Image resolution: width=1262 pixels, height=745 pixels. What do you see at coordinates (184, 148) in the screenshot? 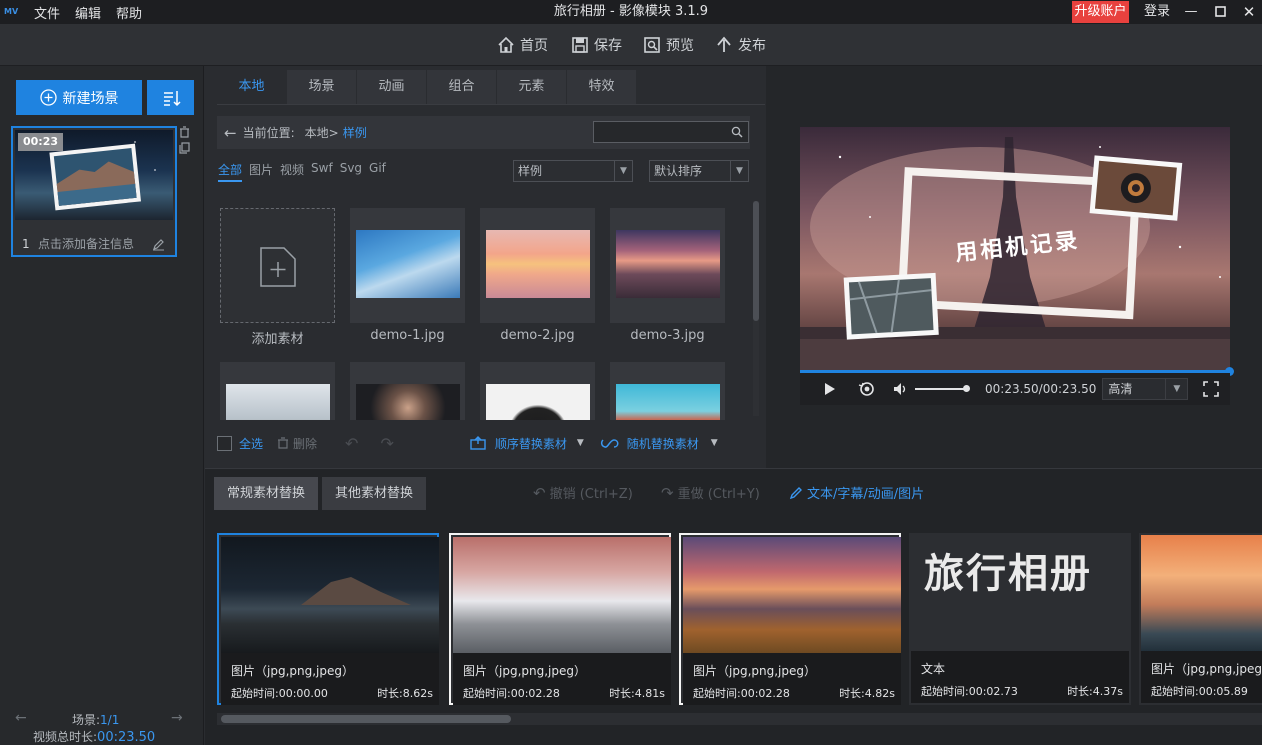
I see `copy-icon` at bounding box center [184, 148].